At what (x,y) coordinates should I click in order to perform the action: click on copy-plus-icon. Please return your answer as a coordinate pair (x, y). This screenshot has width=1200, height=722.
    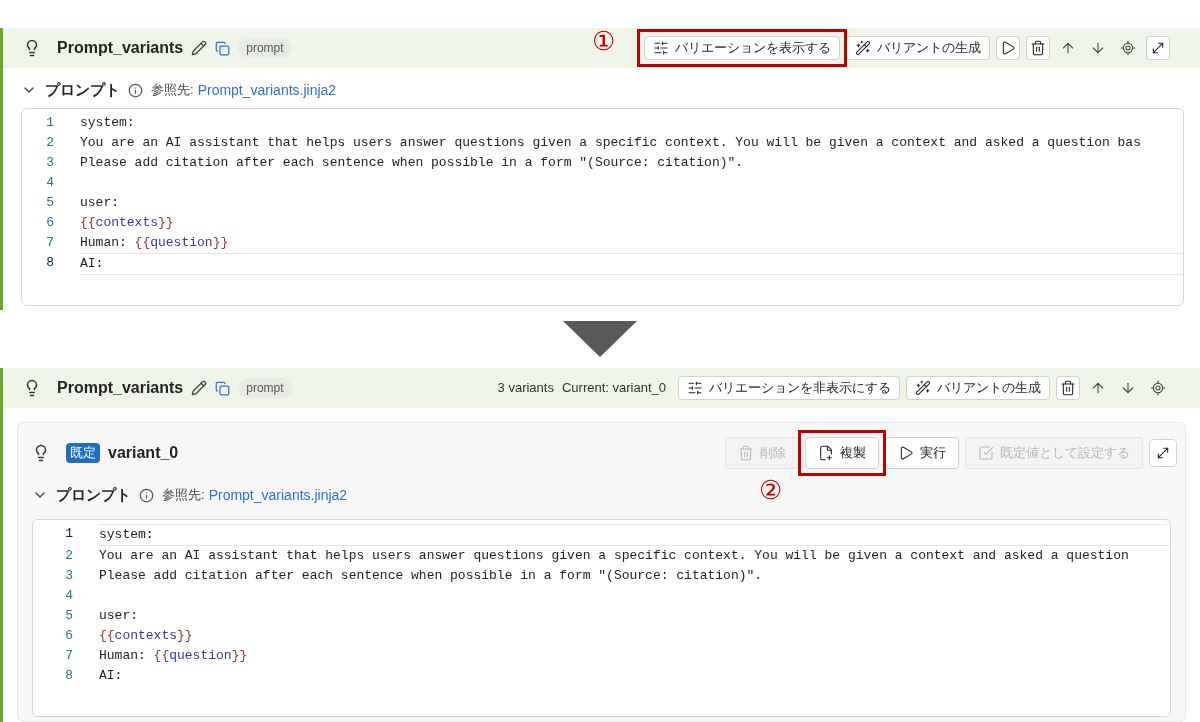
    Looking at the image, I should click on (826, 453).